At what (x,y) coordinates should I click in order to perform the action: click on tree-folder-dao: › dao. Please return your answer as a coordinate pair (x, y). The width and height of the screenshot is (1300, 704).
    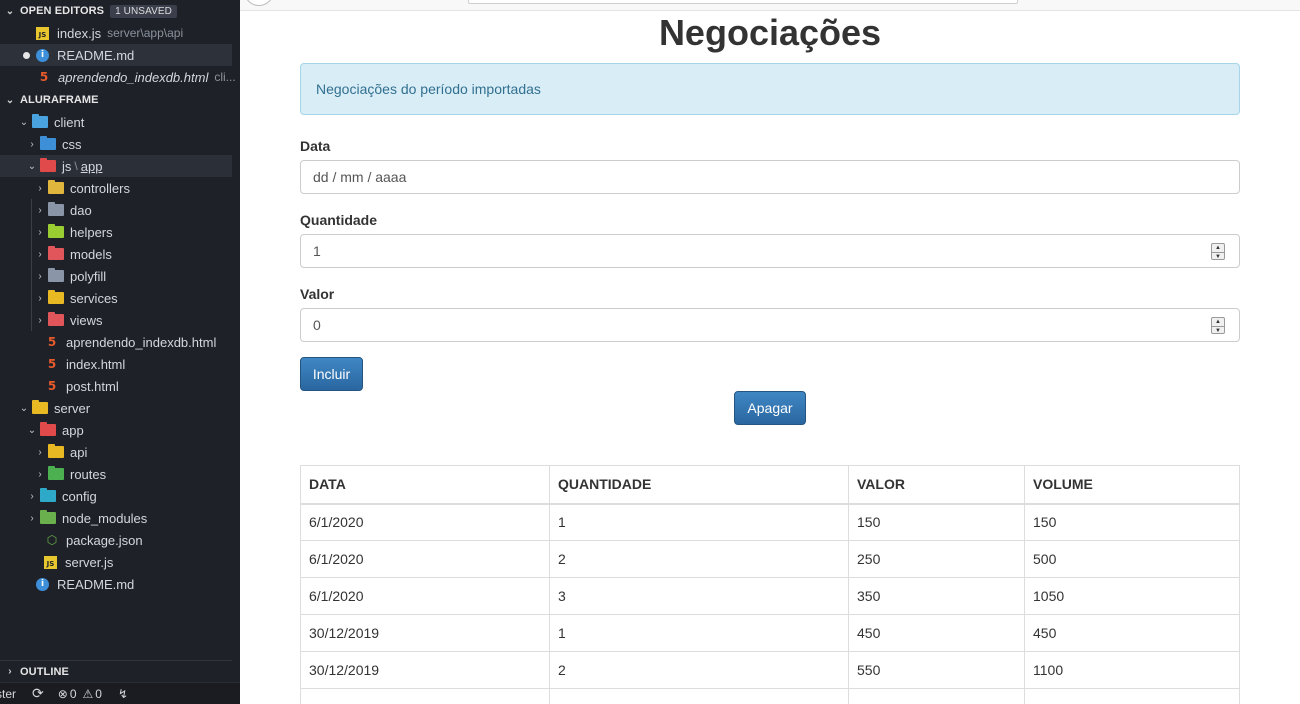
    Looking at the image, I should click on (116, 210).